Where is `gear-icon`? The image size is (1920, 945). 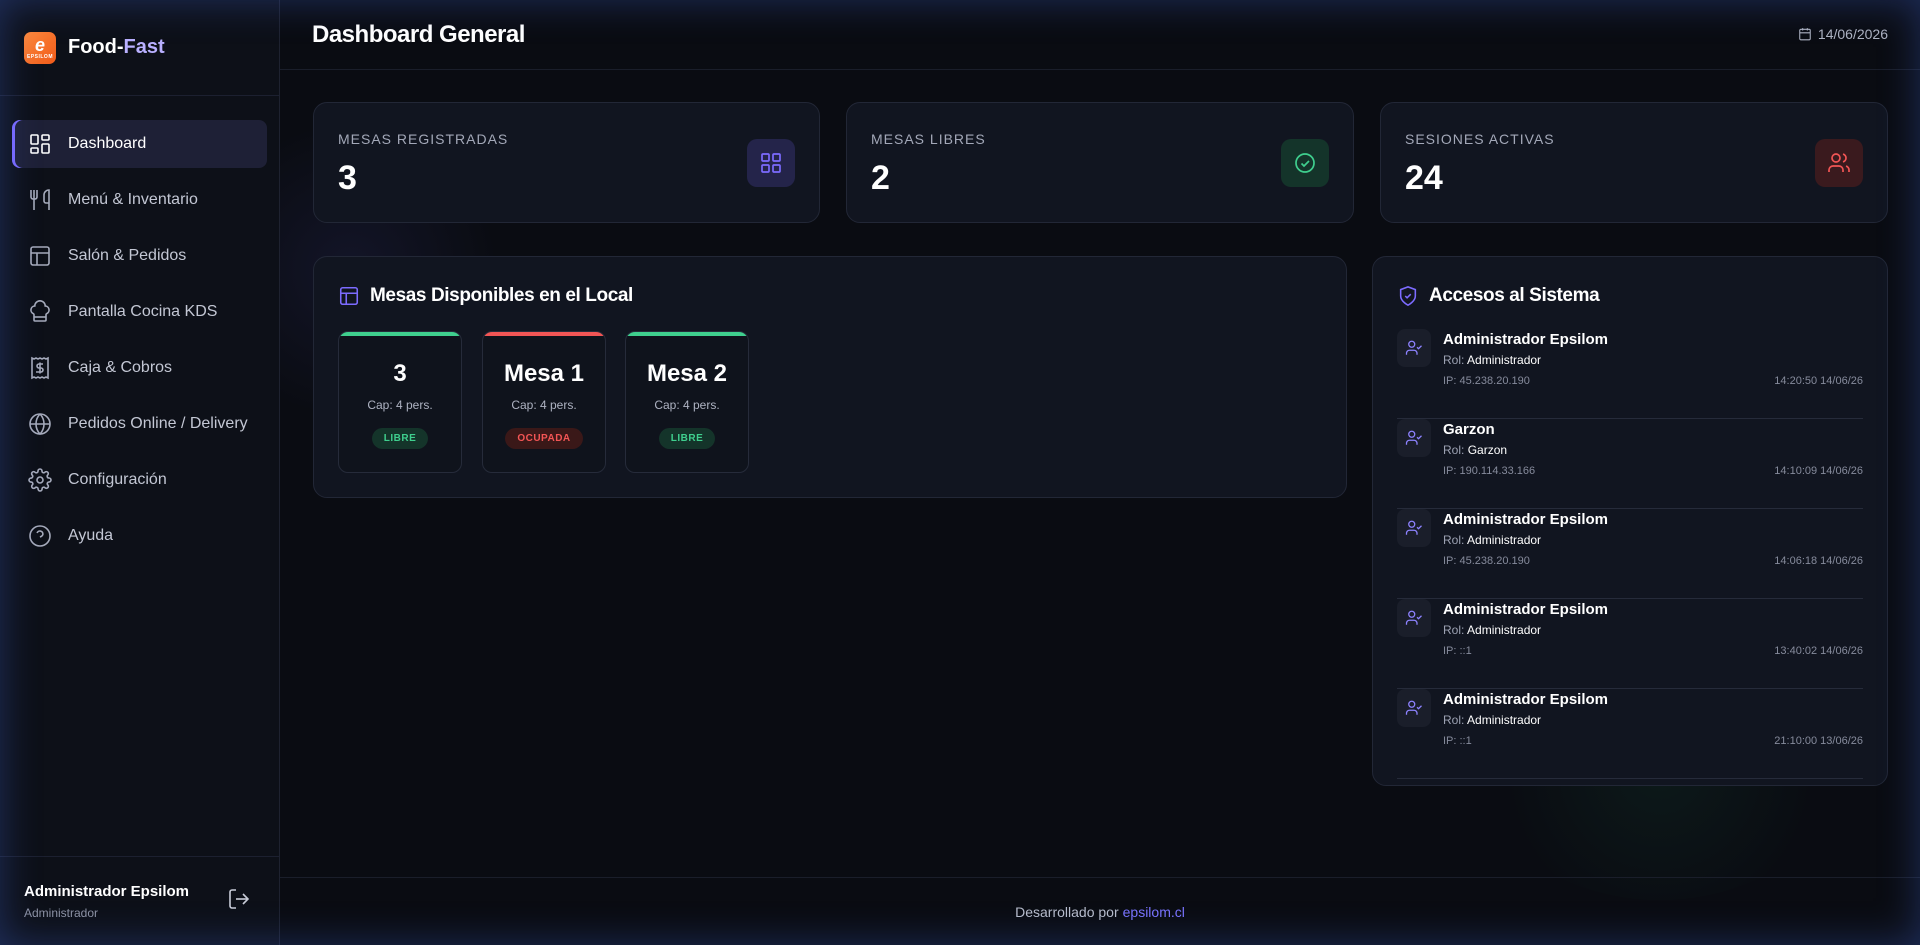 gear-icon is located at coordinates (40, 480).